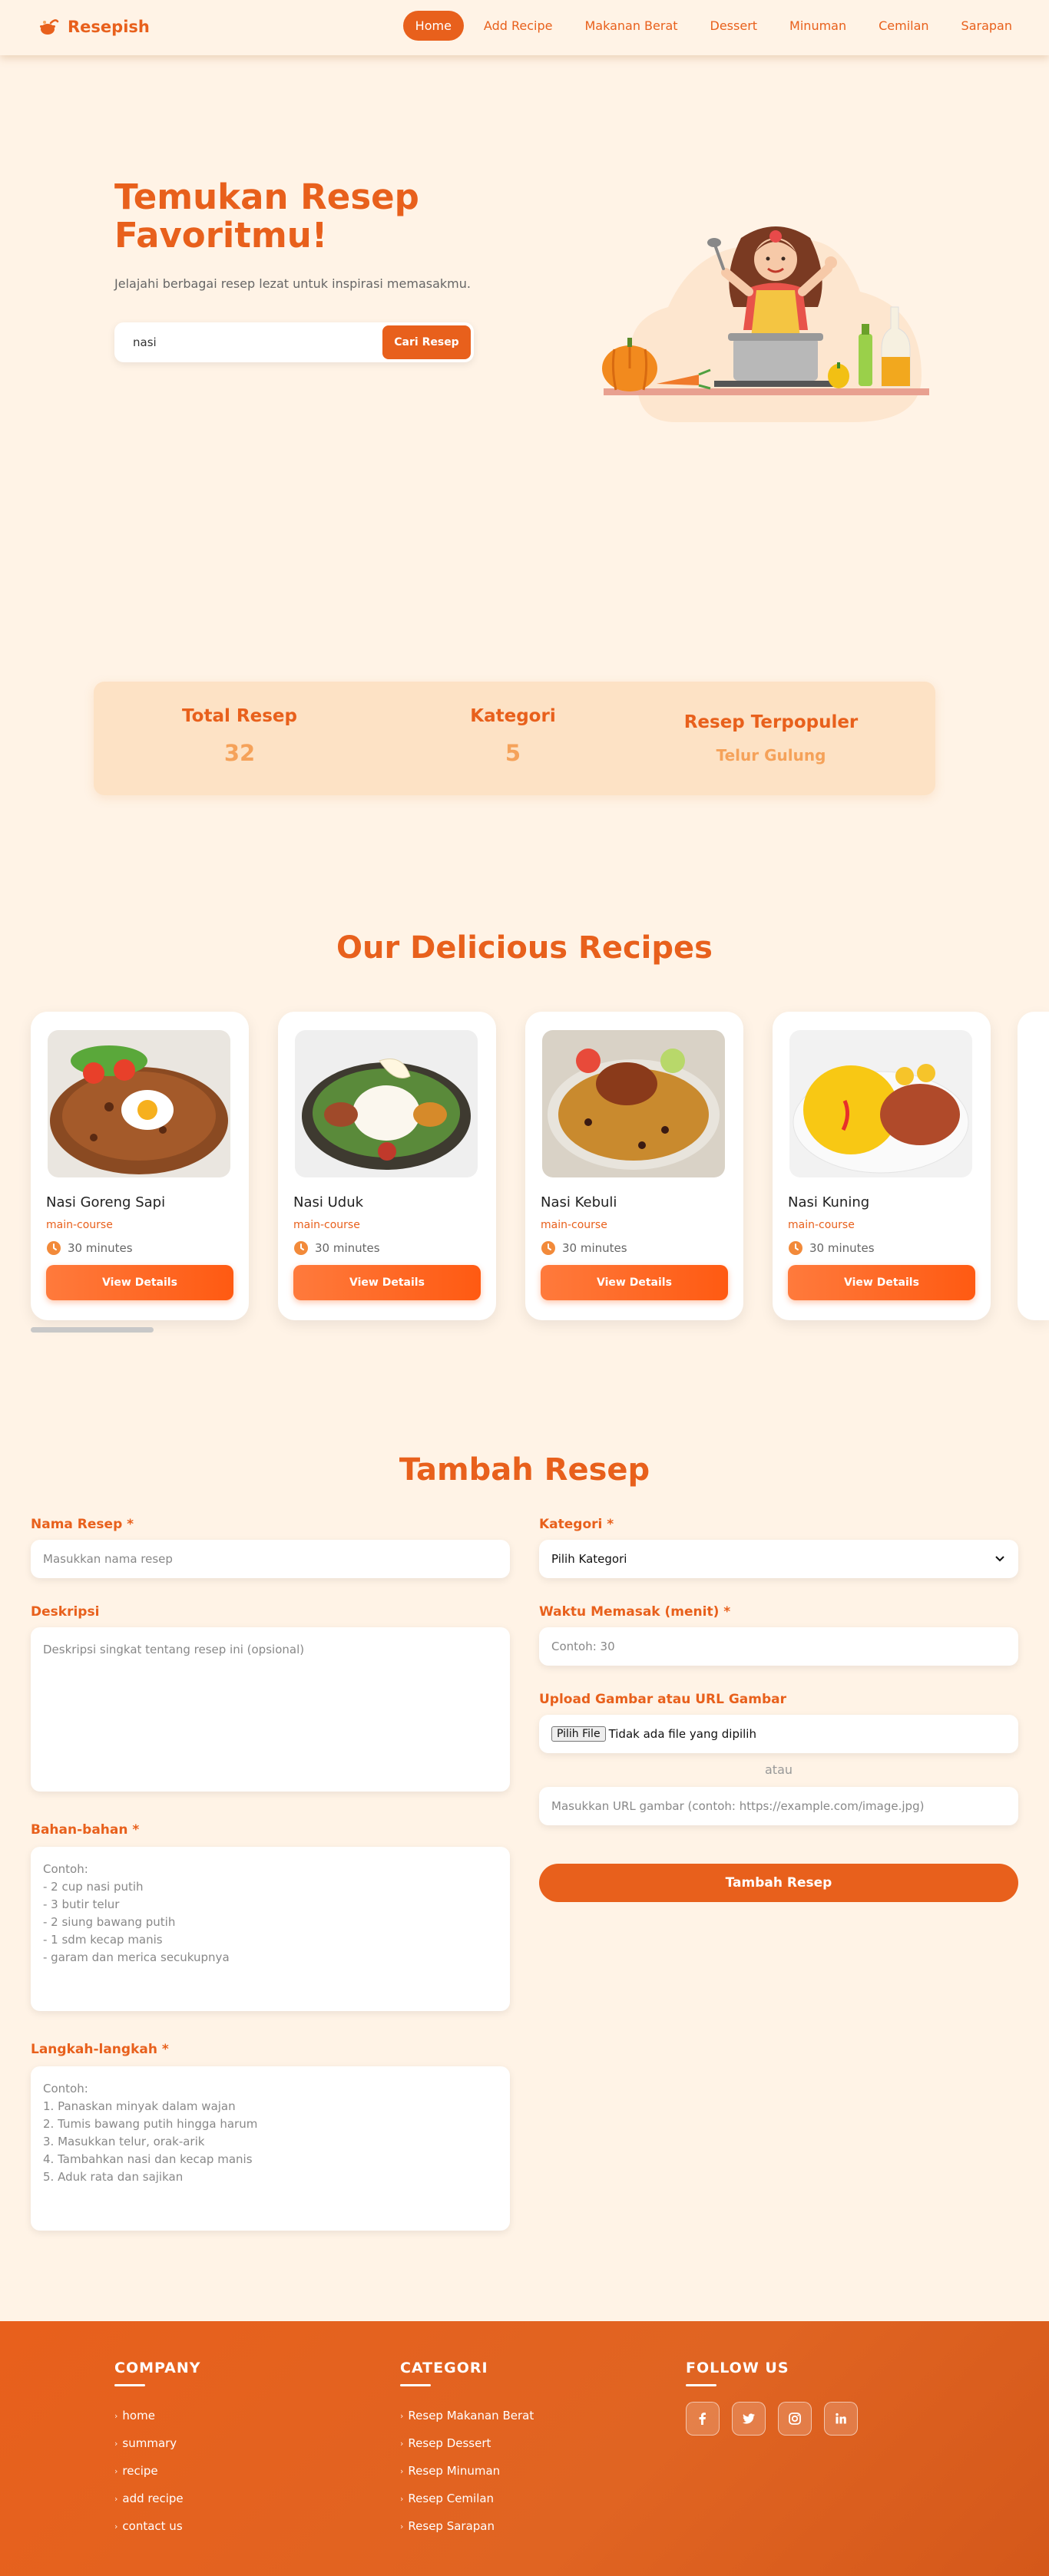  I want to click on clock-icon, so click(54, 1248).